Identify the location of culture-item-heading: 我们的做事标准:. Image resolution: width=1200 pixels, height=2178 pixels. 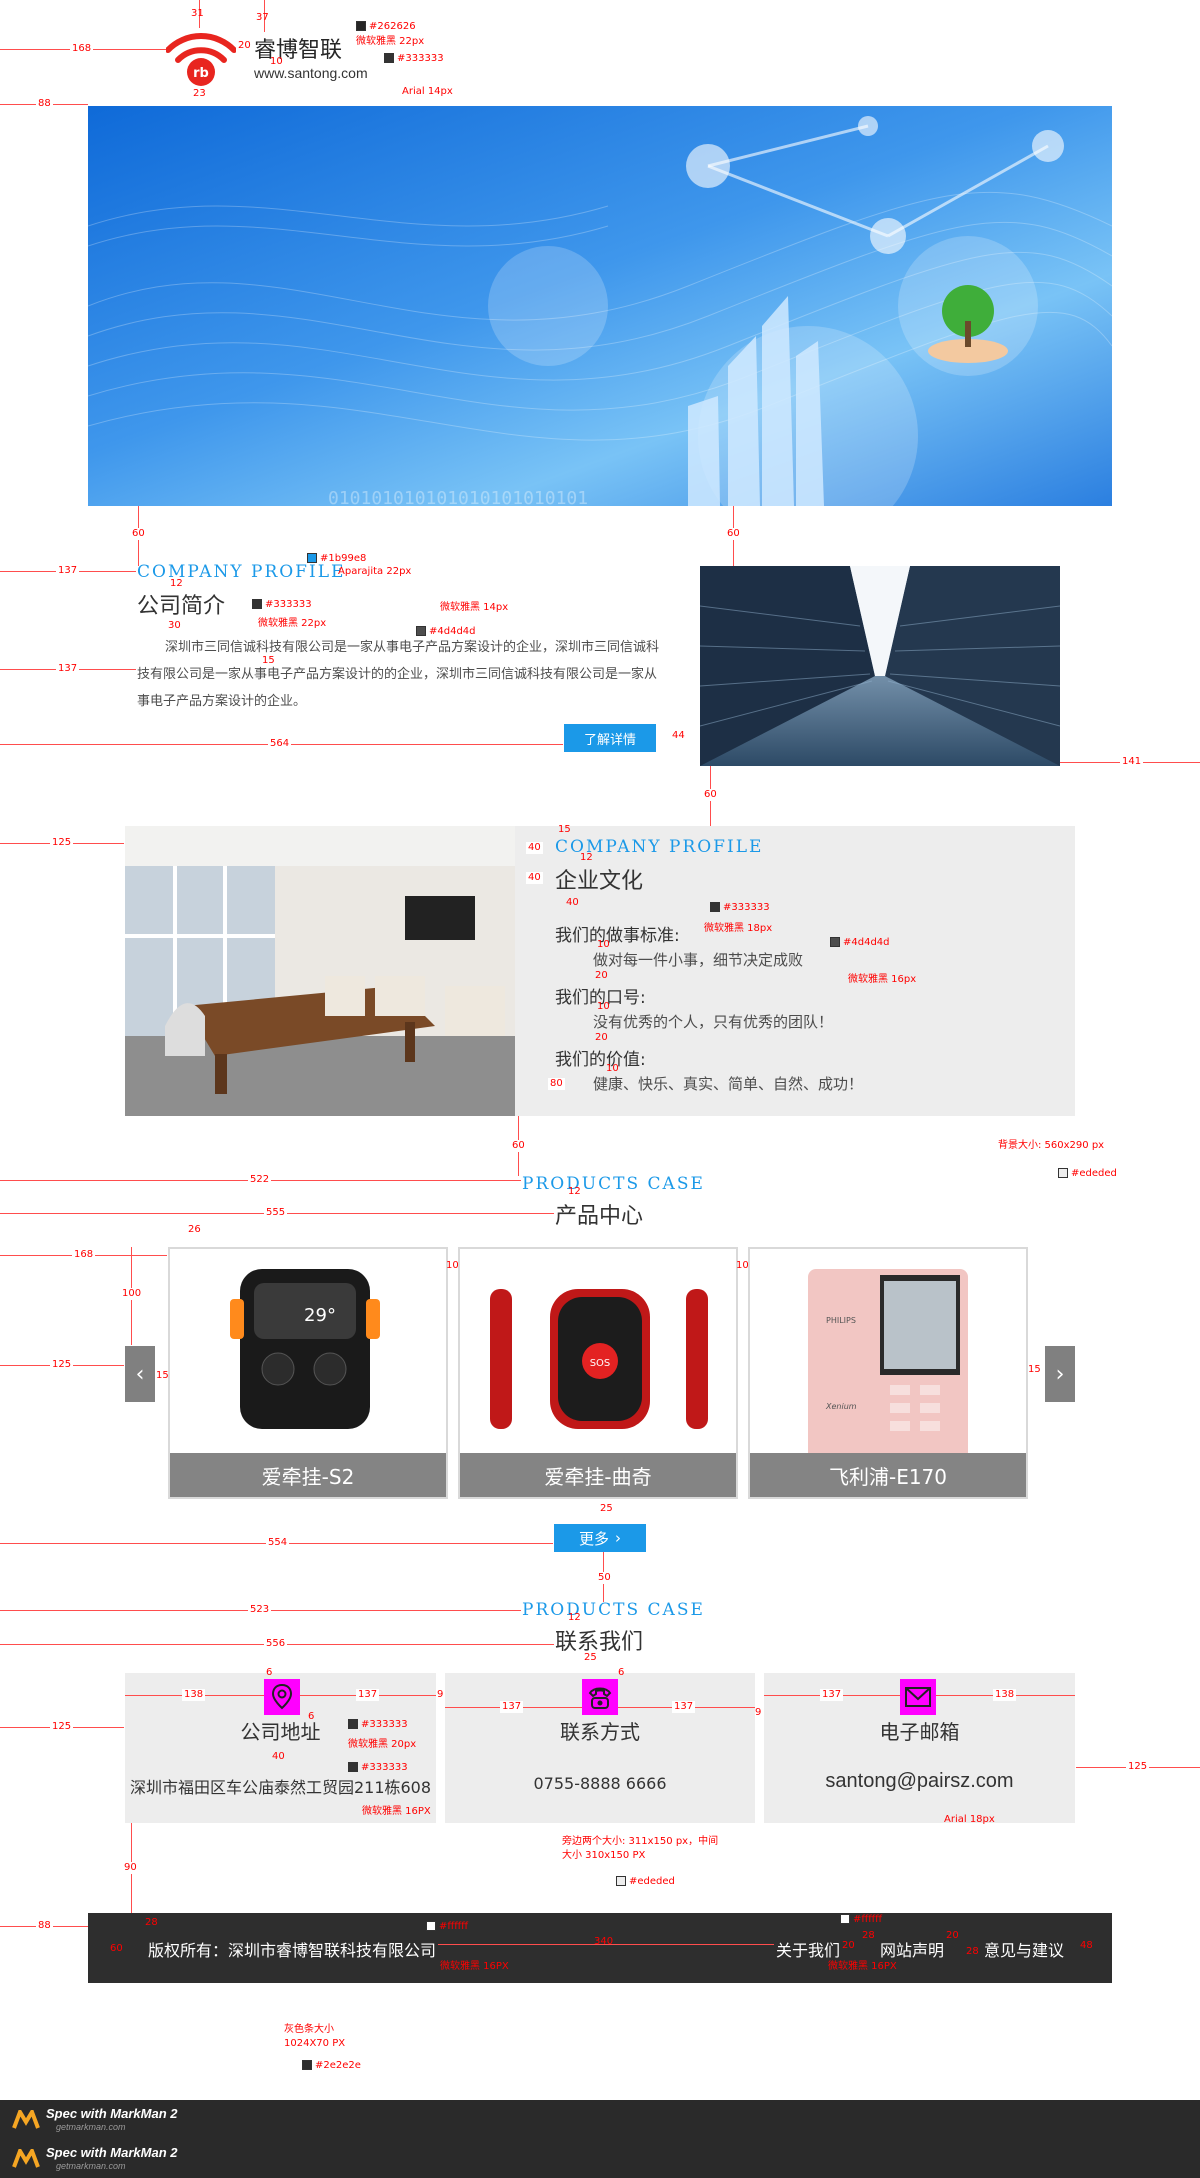
(617, 936).